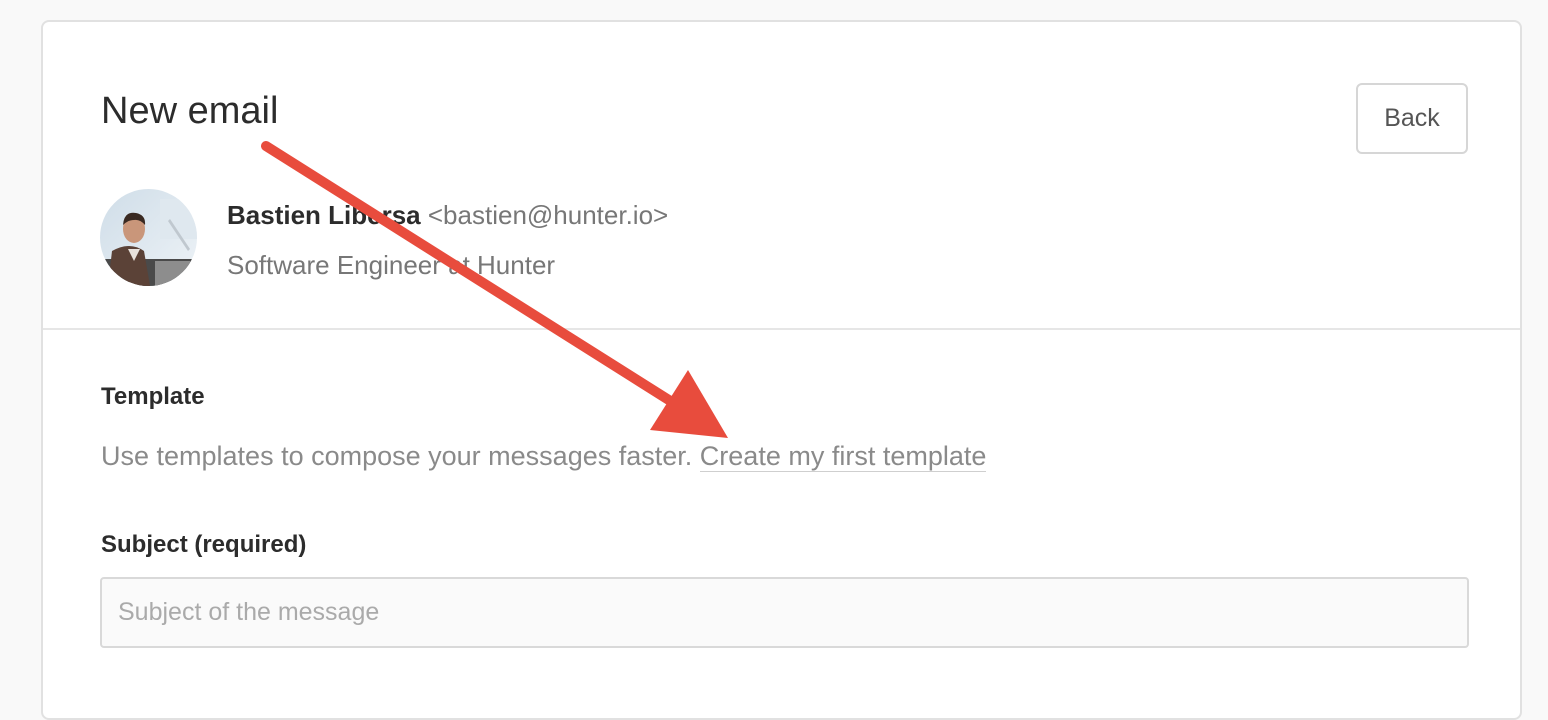 The width and height of the screenshot is (1548, 720). I want to click on contact-line: Bastien Libersa <bastien@hunter.io>, so click(447, 215).